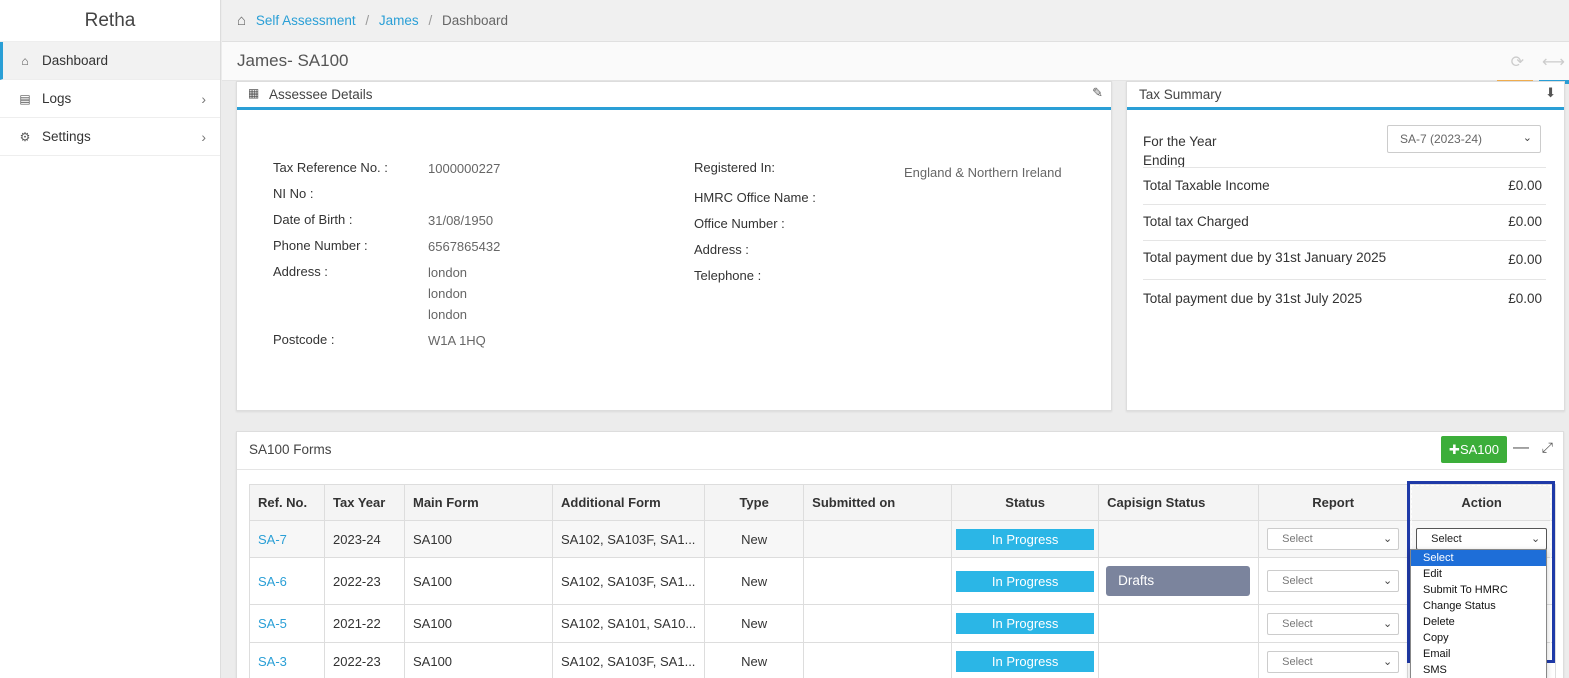  I want to click on dropdown-option-email: Email, so click(1478, 654).